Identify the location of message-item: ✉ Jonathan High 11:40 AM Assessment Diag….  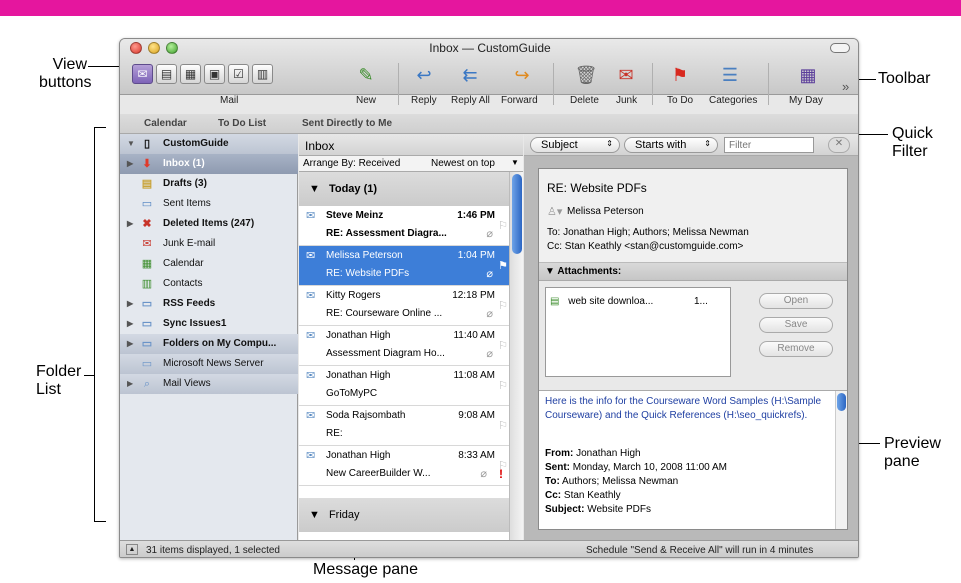
(404, 346).